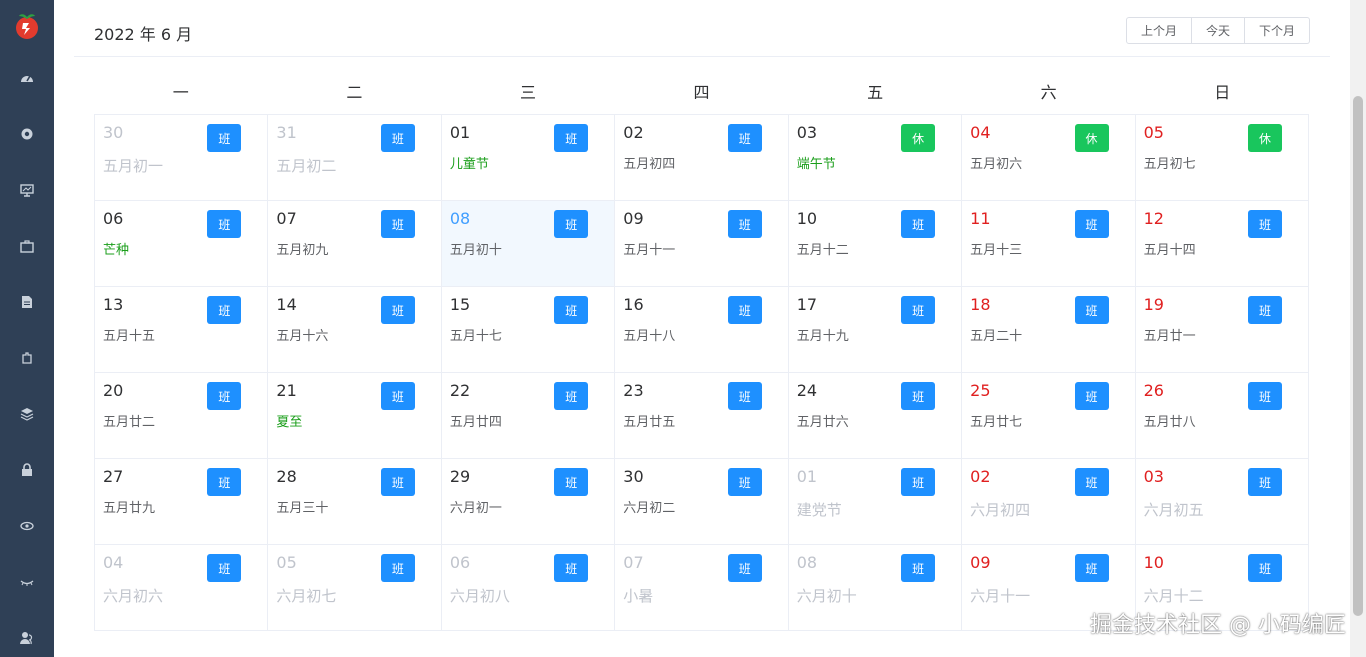 The image size is (1366, 657). Describe the element at coordinates (1049, 158) in the screenshot. I see `calendar-day-cell: 04 五月初六 休` at that location.